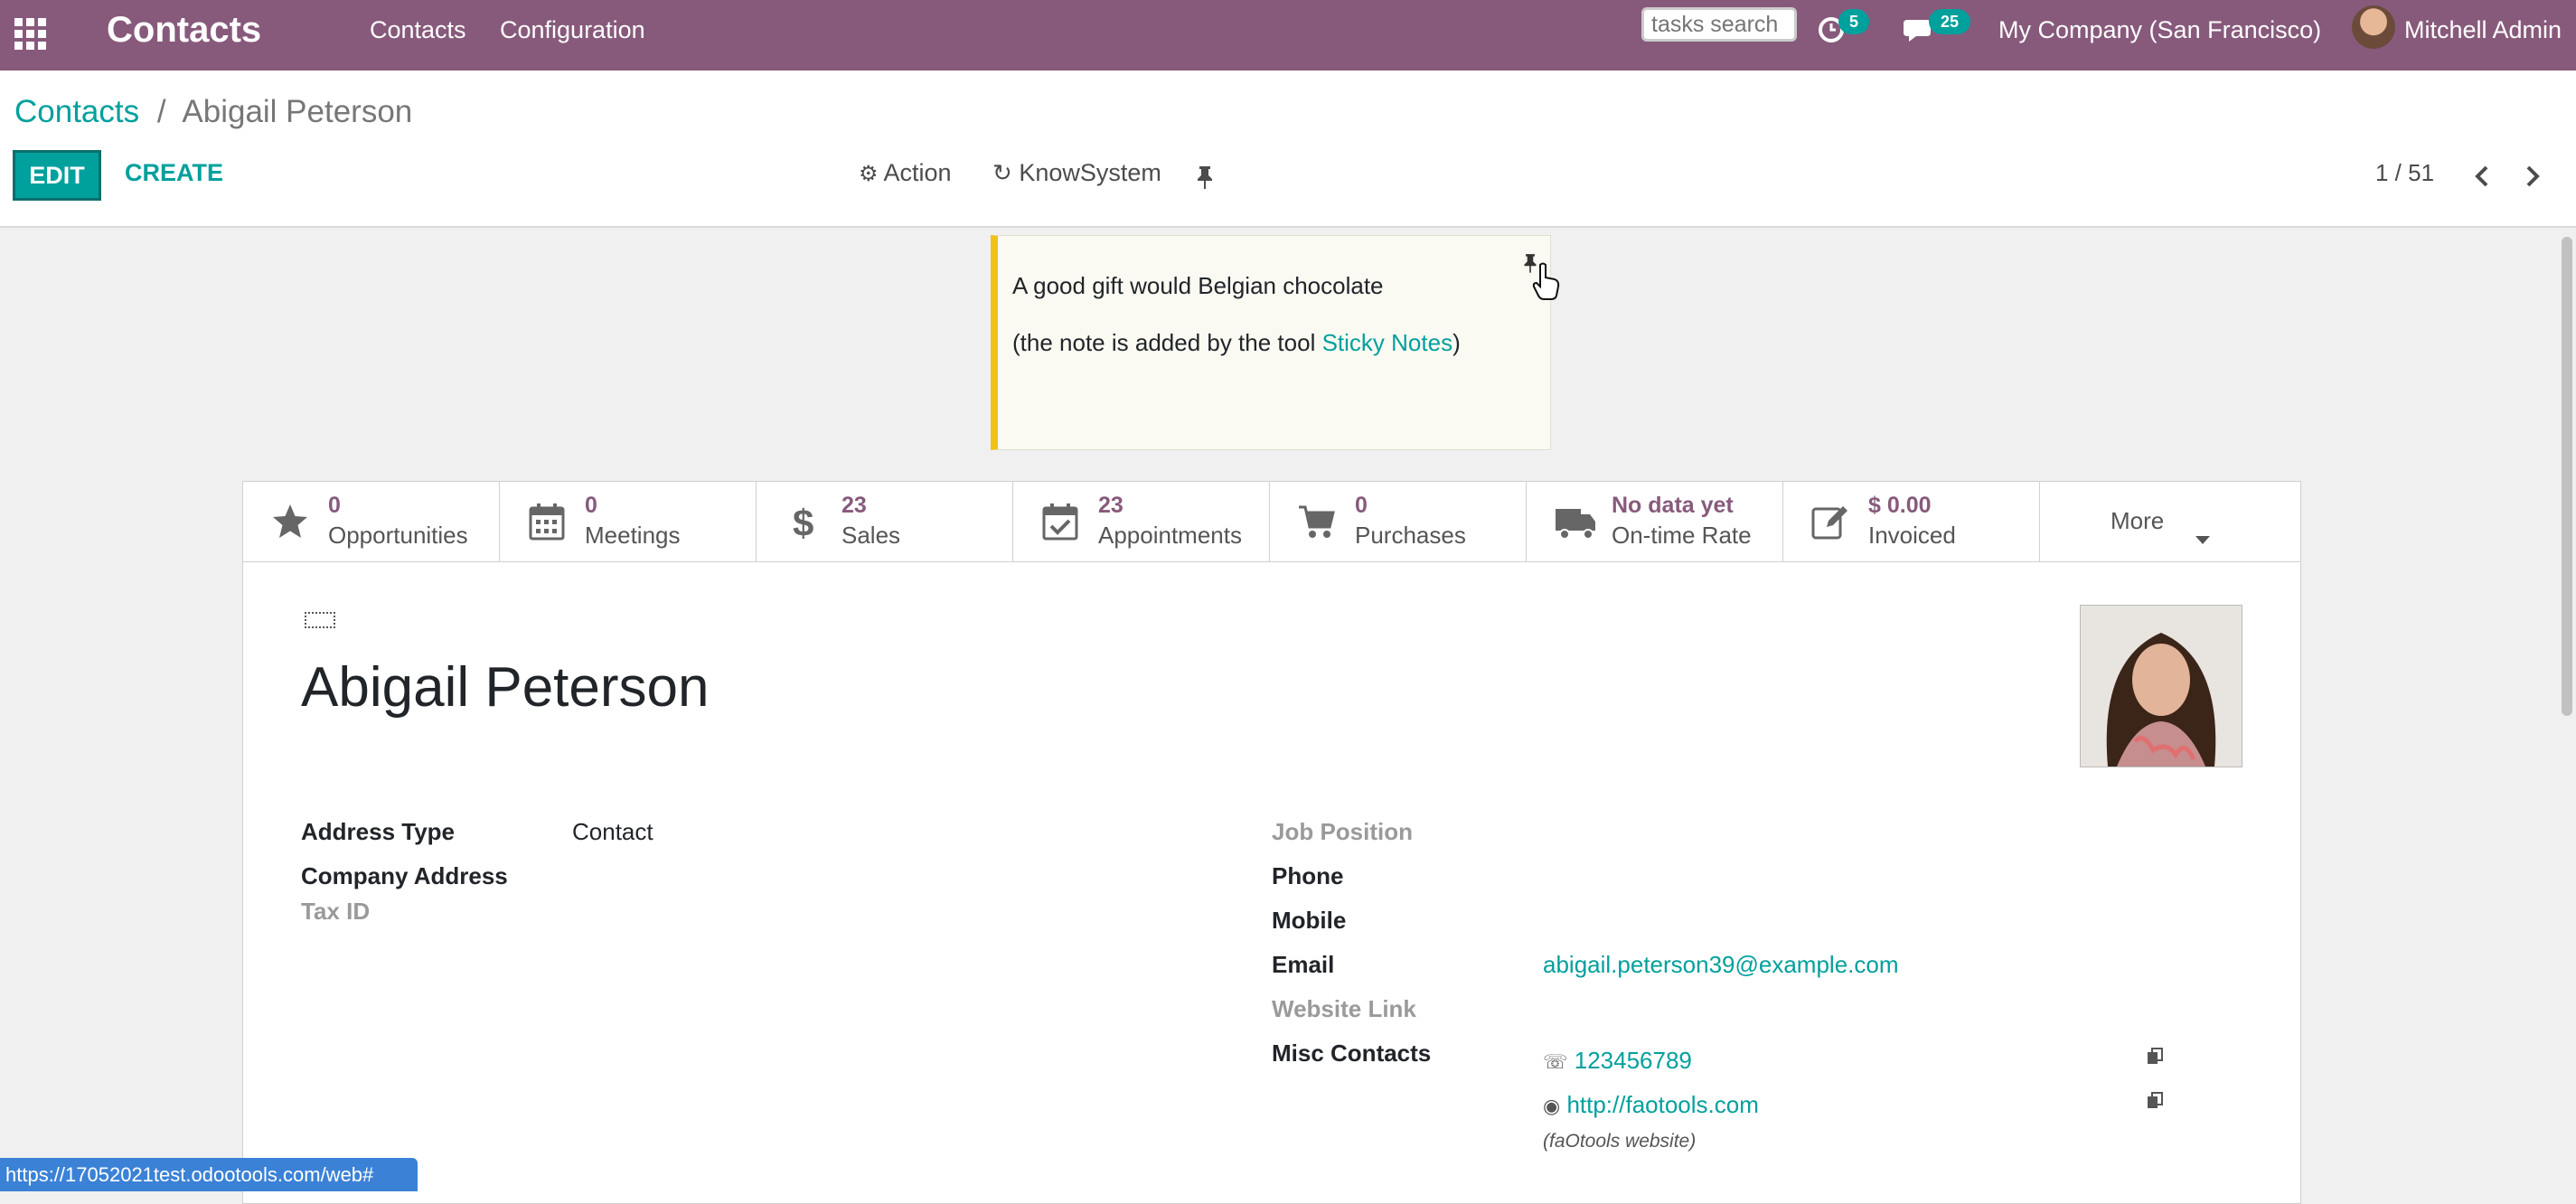 The image size is (2576, 1204). Describe the element at coordinates (1060, 522) in the screenshot. I see `calendar-check-icon` at that location.